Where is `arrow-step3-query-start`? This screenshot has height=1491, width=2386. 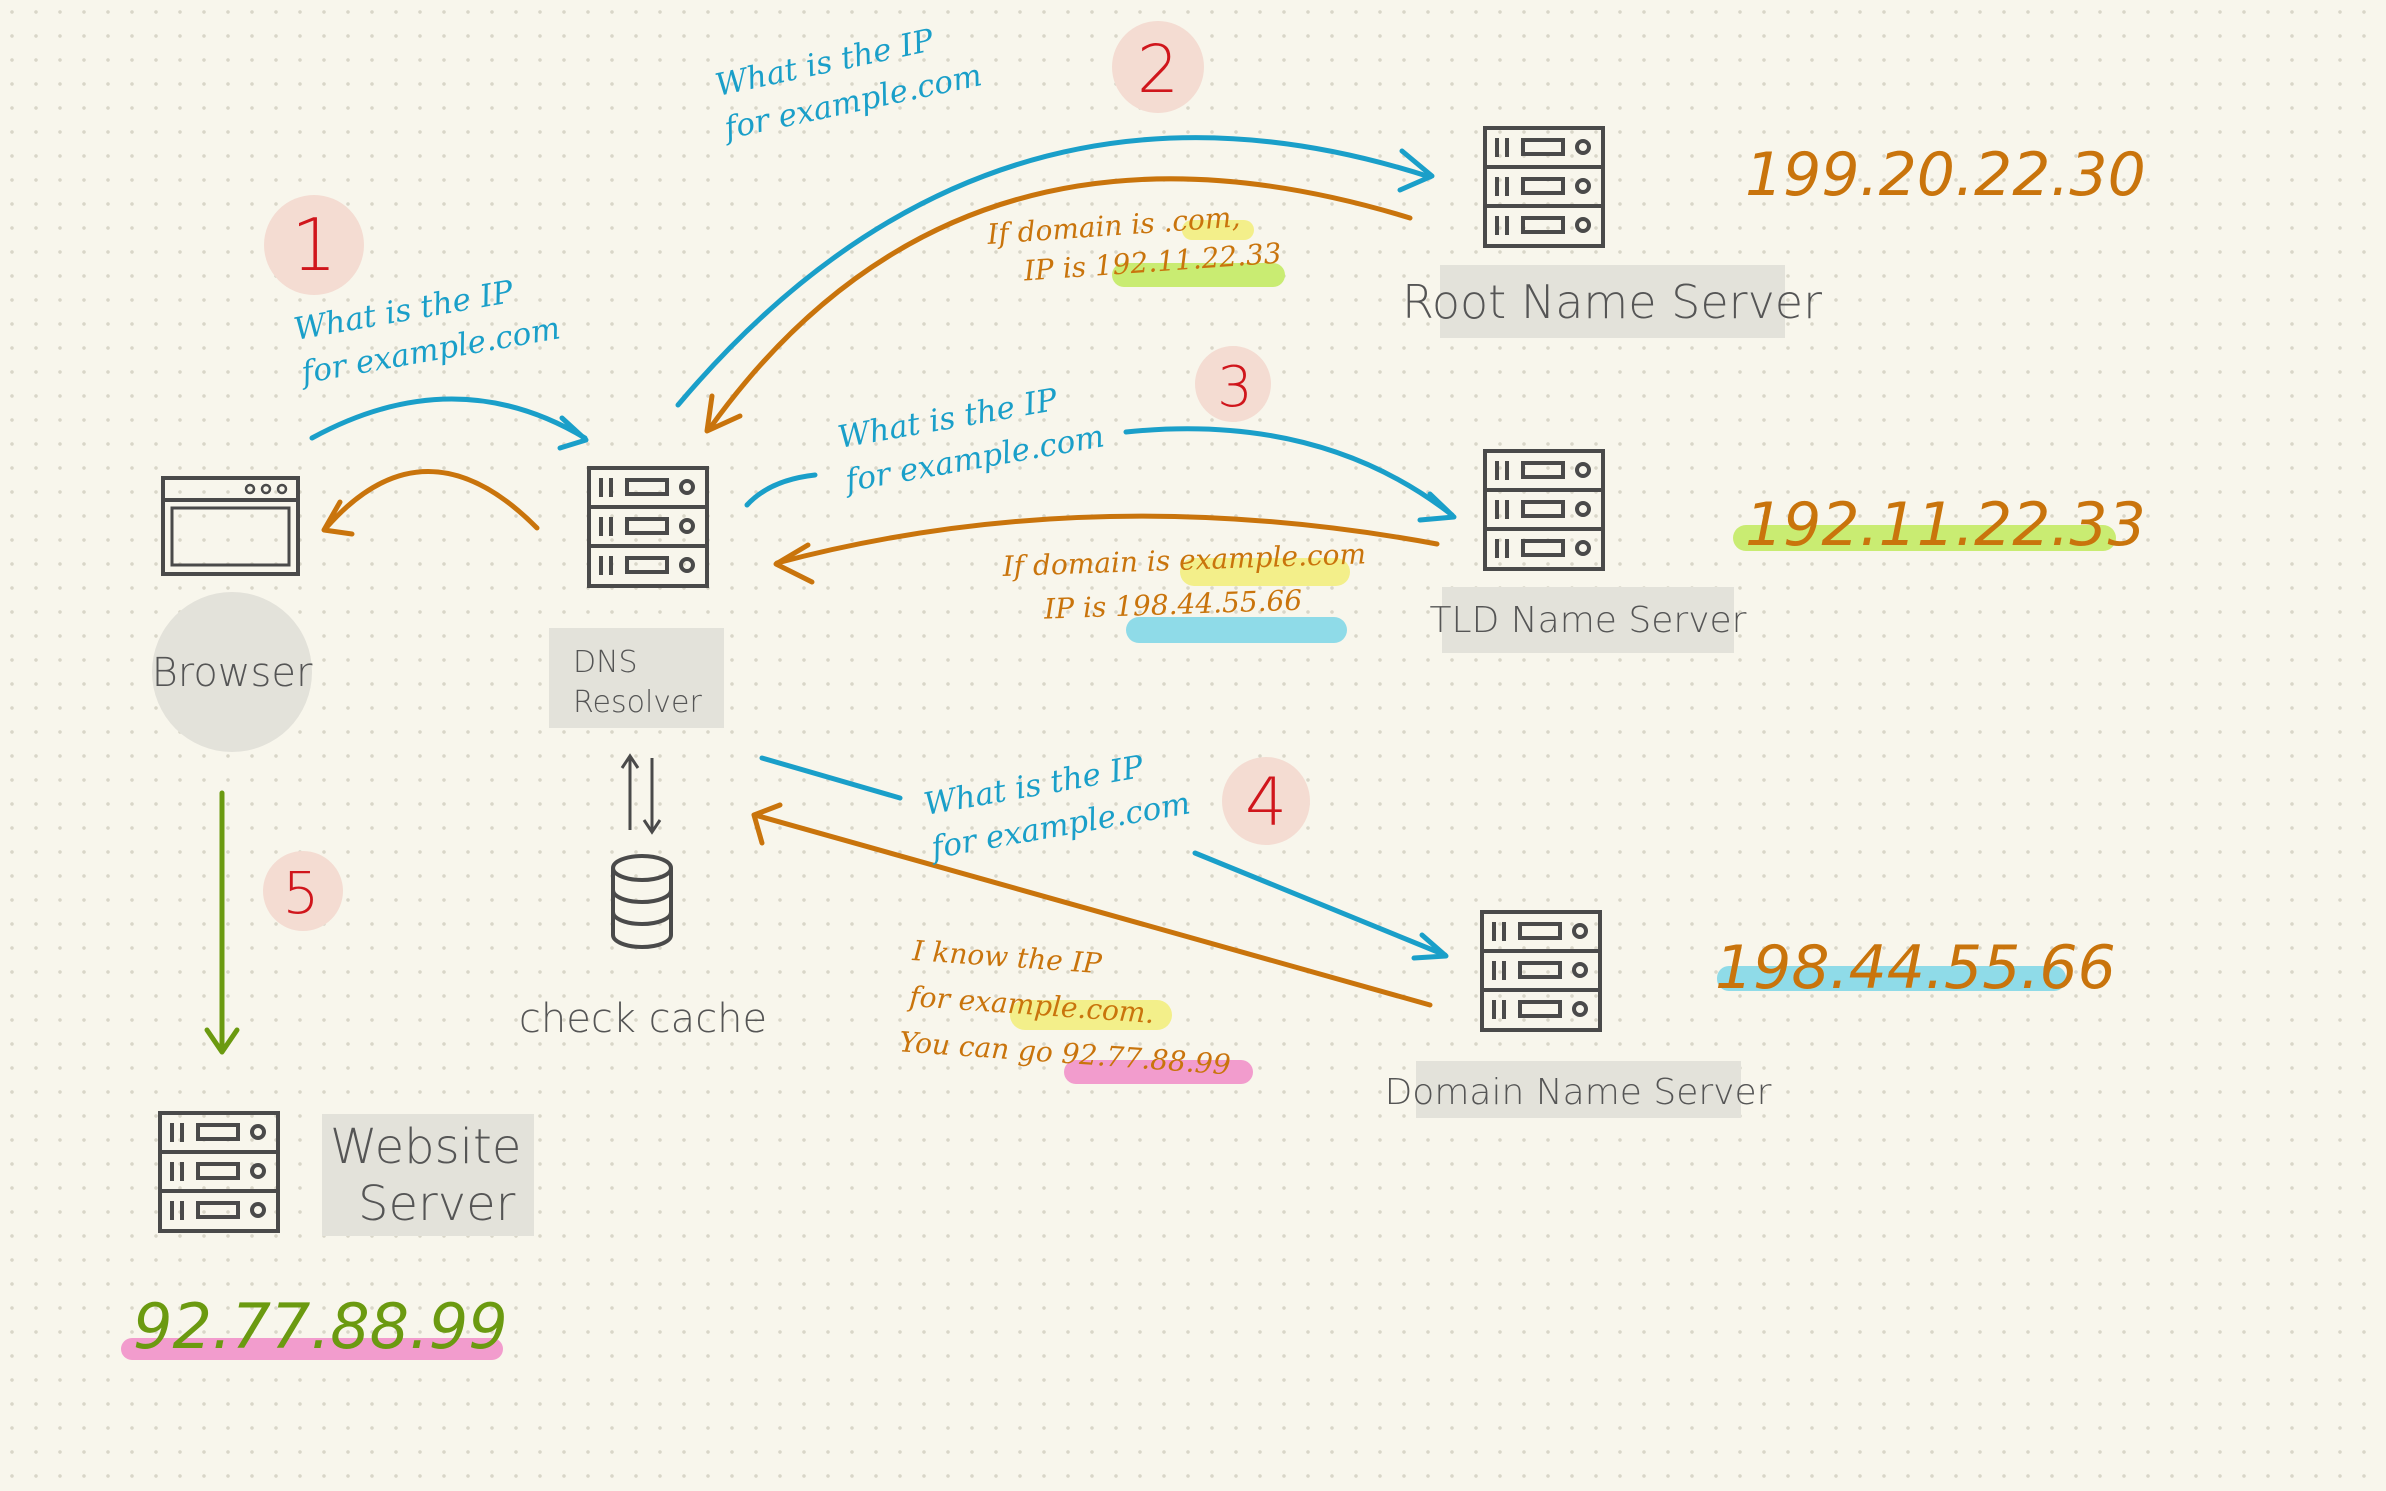 arrow-step3-query-start is located at coordinates (781, 490).